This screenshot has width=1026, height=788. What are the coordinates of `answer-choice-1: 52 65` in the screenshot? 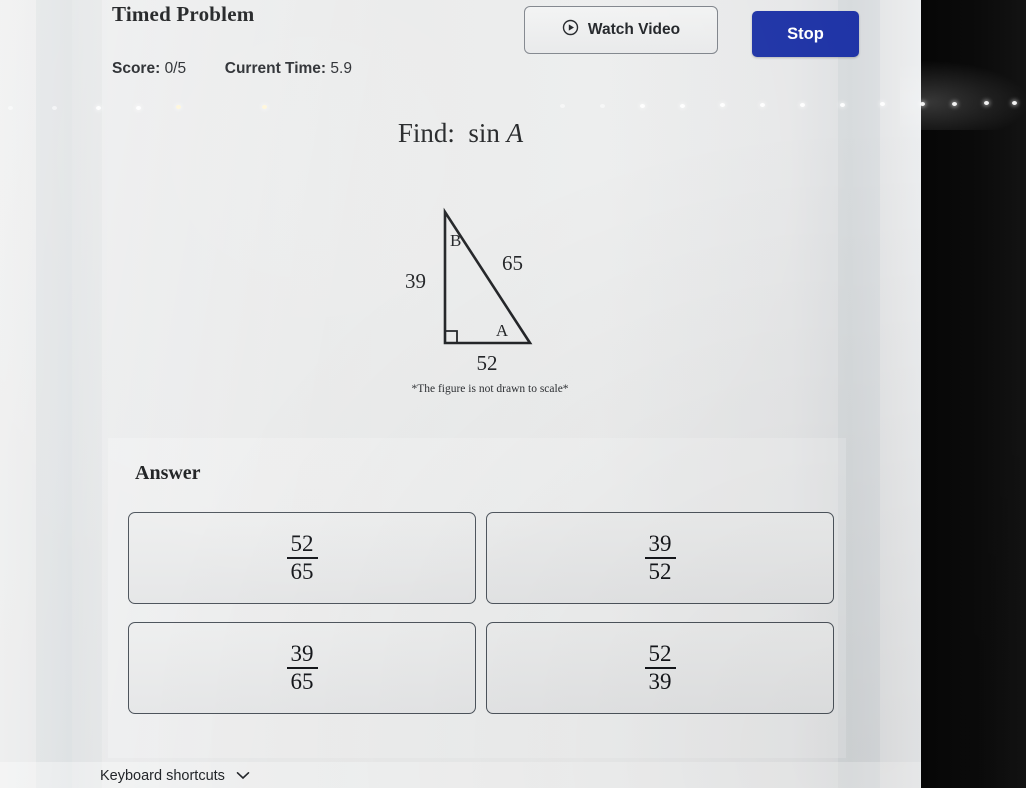 It's located at (302, 558).